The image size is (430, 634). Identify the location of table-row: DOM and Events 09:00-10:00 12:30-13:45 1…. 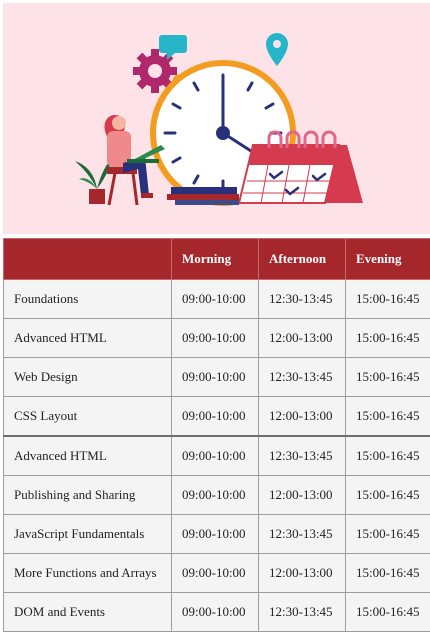
(216, 612).